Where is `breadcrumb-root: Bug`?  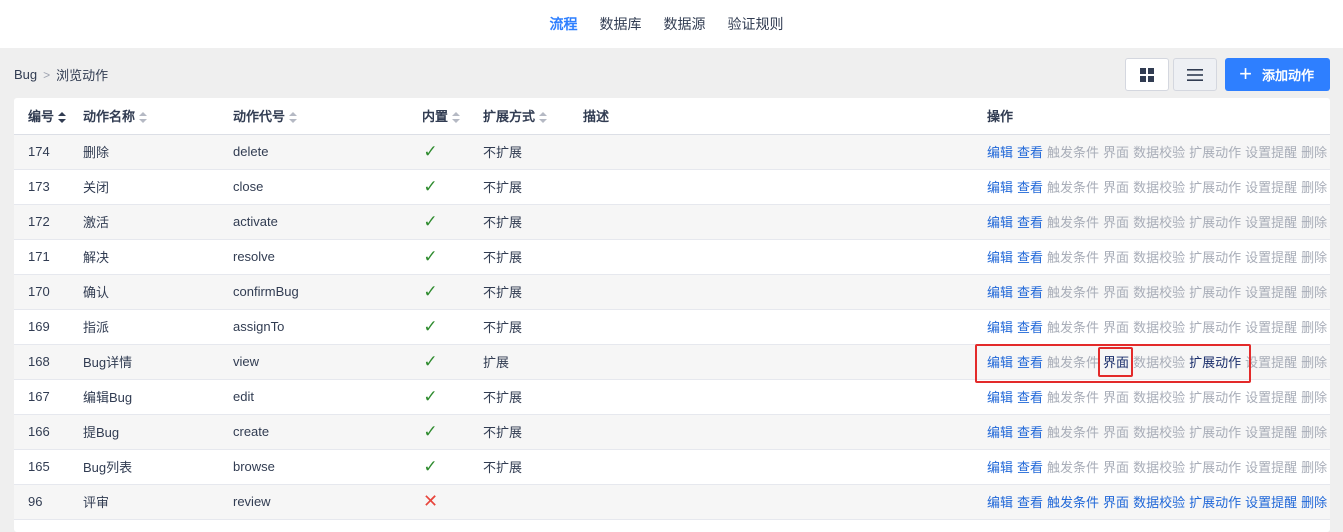 breadcrumb-root: Bug is located at coordinates (25, 74).